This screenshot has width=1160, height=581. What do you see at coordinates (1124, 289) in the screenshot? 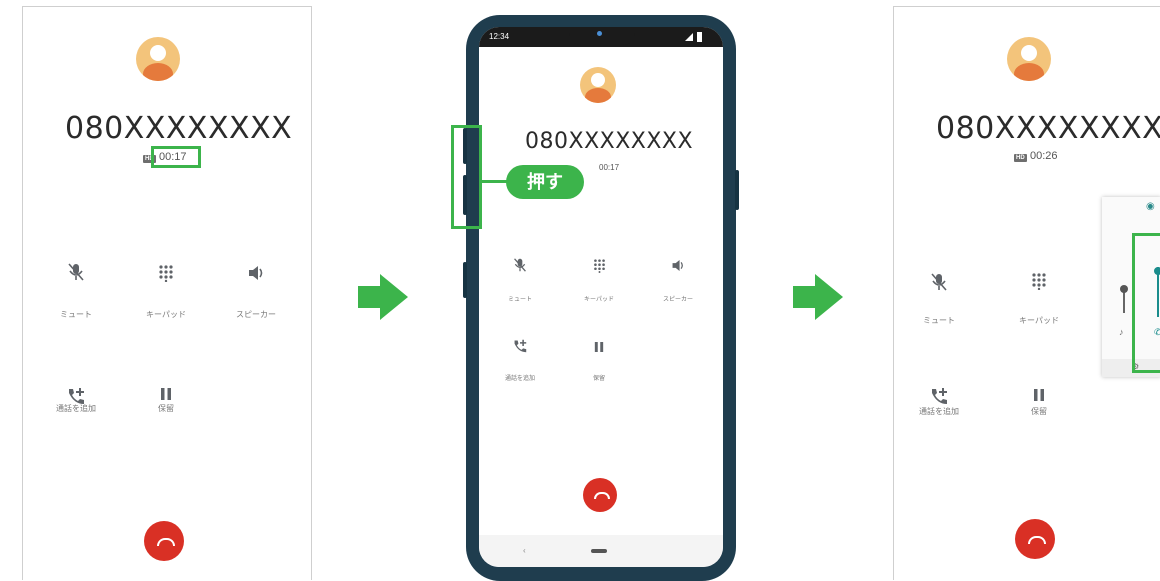
I see `ring-slider-thumb` at bounding box center [1124, 289].